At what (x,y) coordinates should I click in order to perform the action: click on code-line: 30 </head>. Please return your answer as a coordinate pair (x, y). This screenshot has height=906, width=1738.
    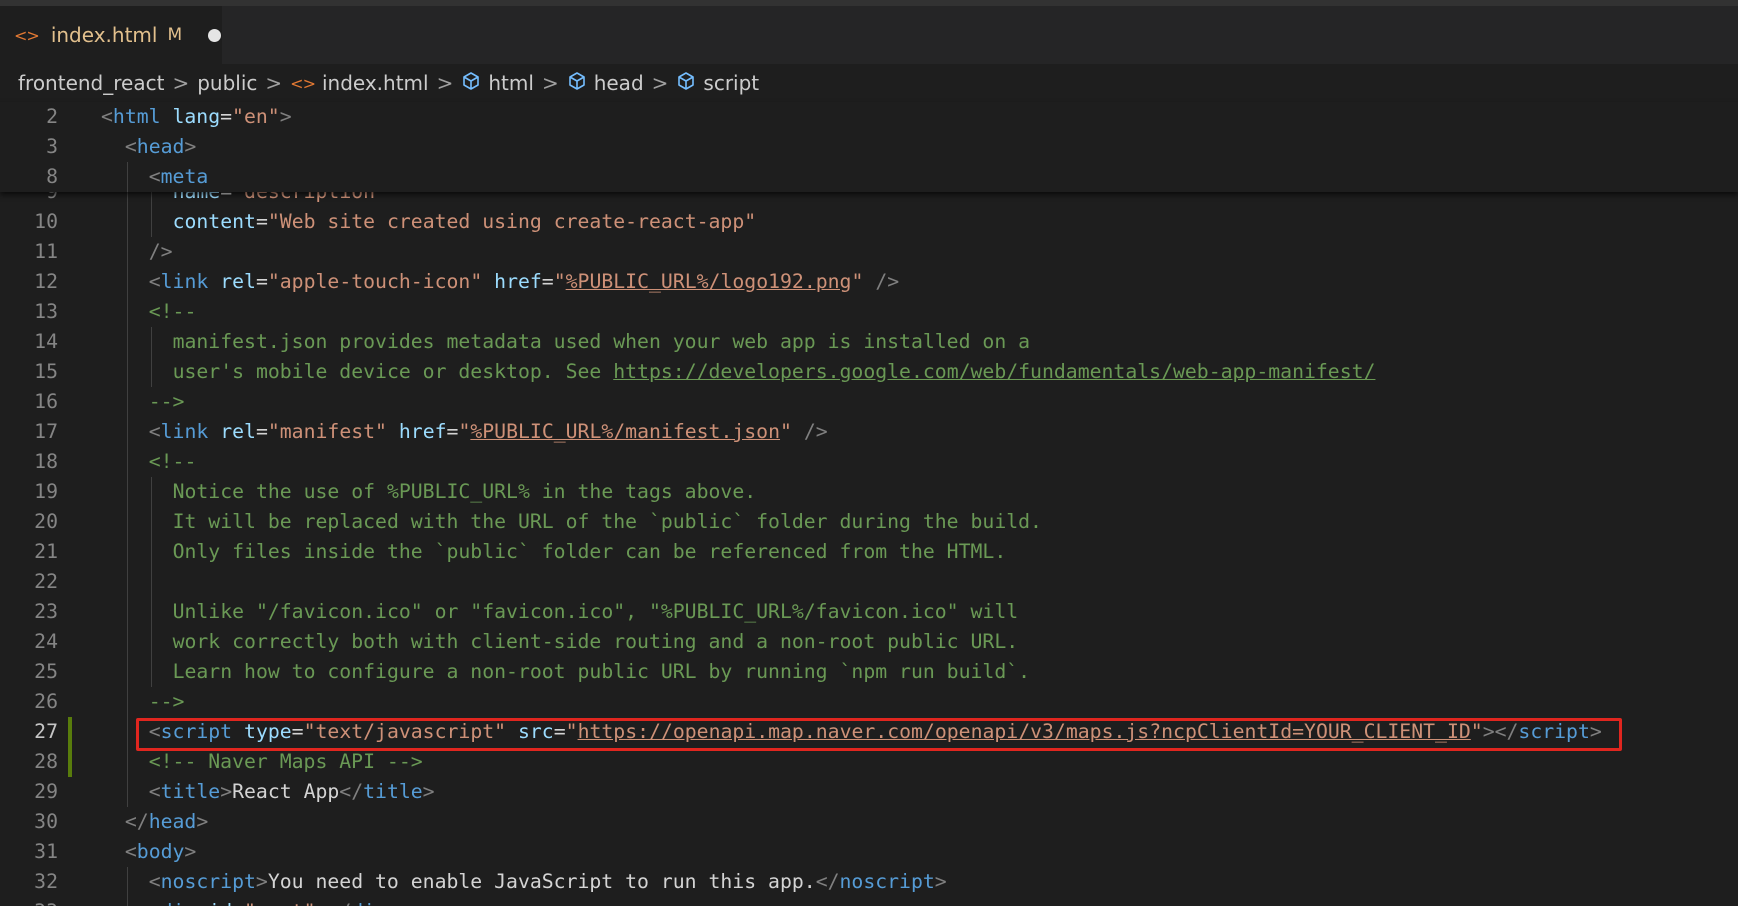
    Looking at the image, I should click on (869, 822).